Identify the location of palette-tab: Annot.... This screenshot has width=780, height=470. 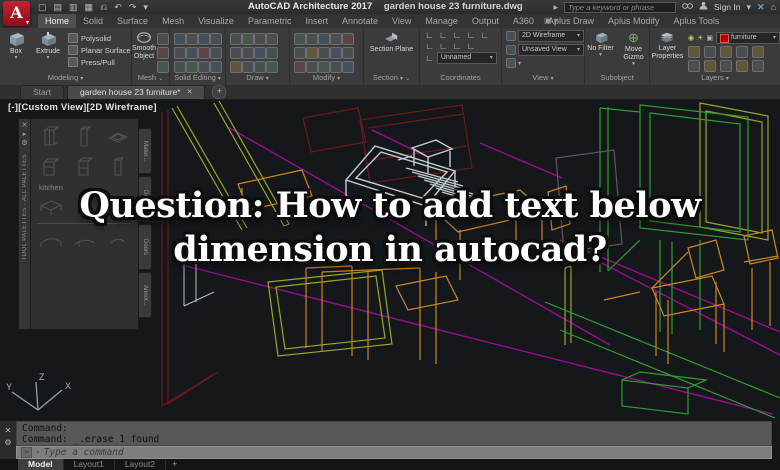
(145, 295).